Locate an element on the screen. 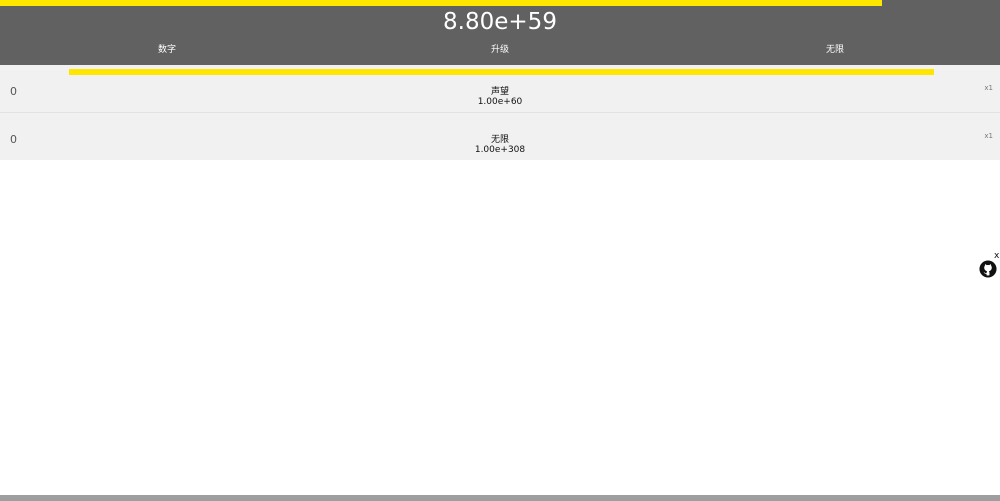 The width and height of the screenshot is (1000, 501). infinity-title: 无限 is located at coordinates (499, 140).